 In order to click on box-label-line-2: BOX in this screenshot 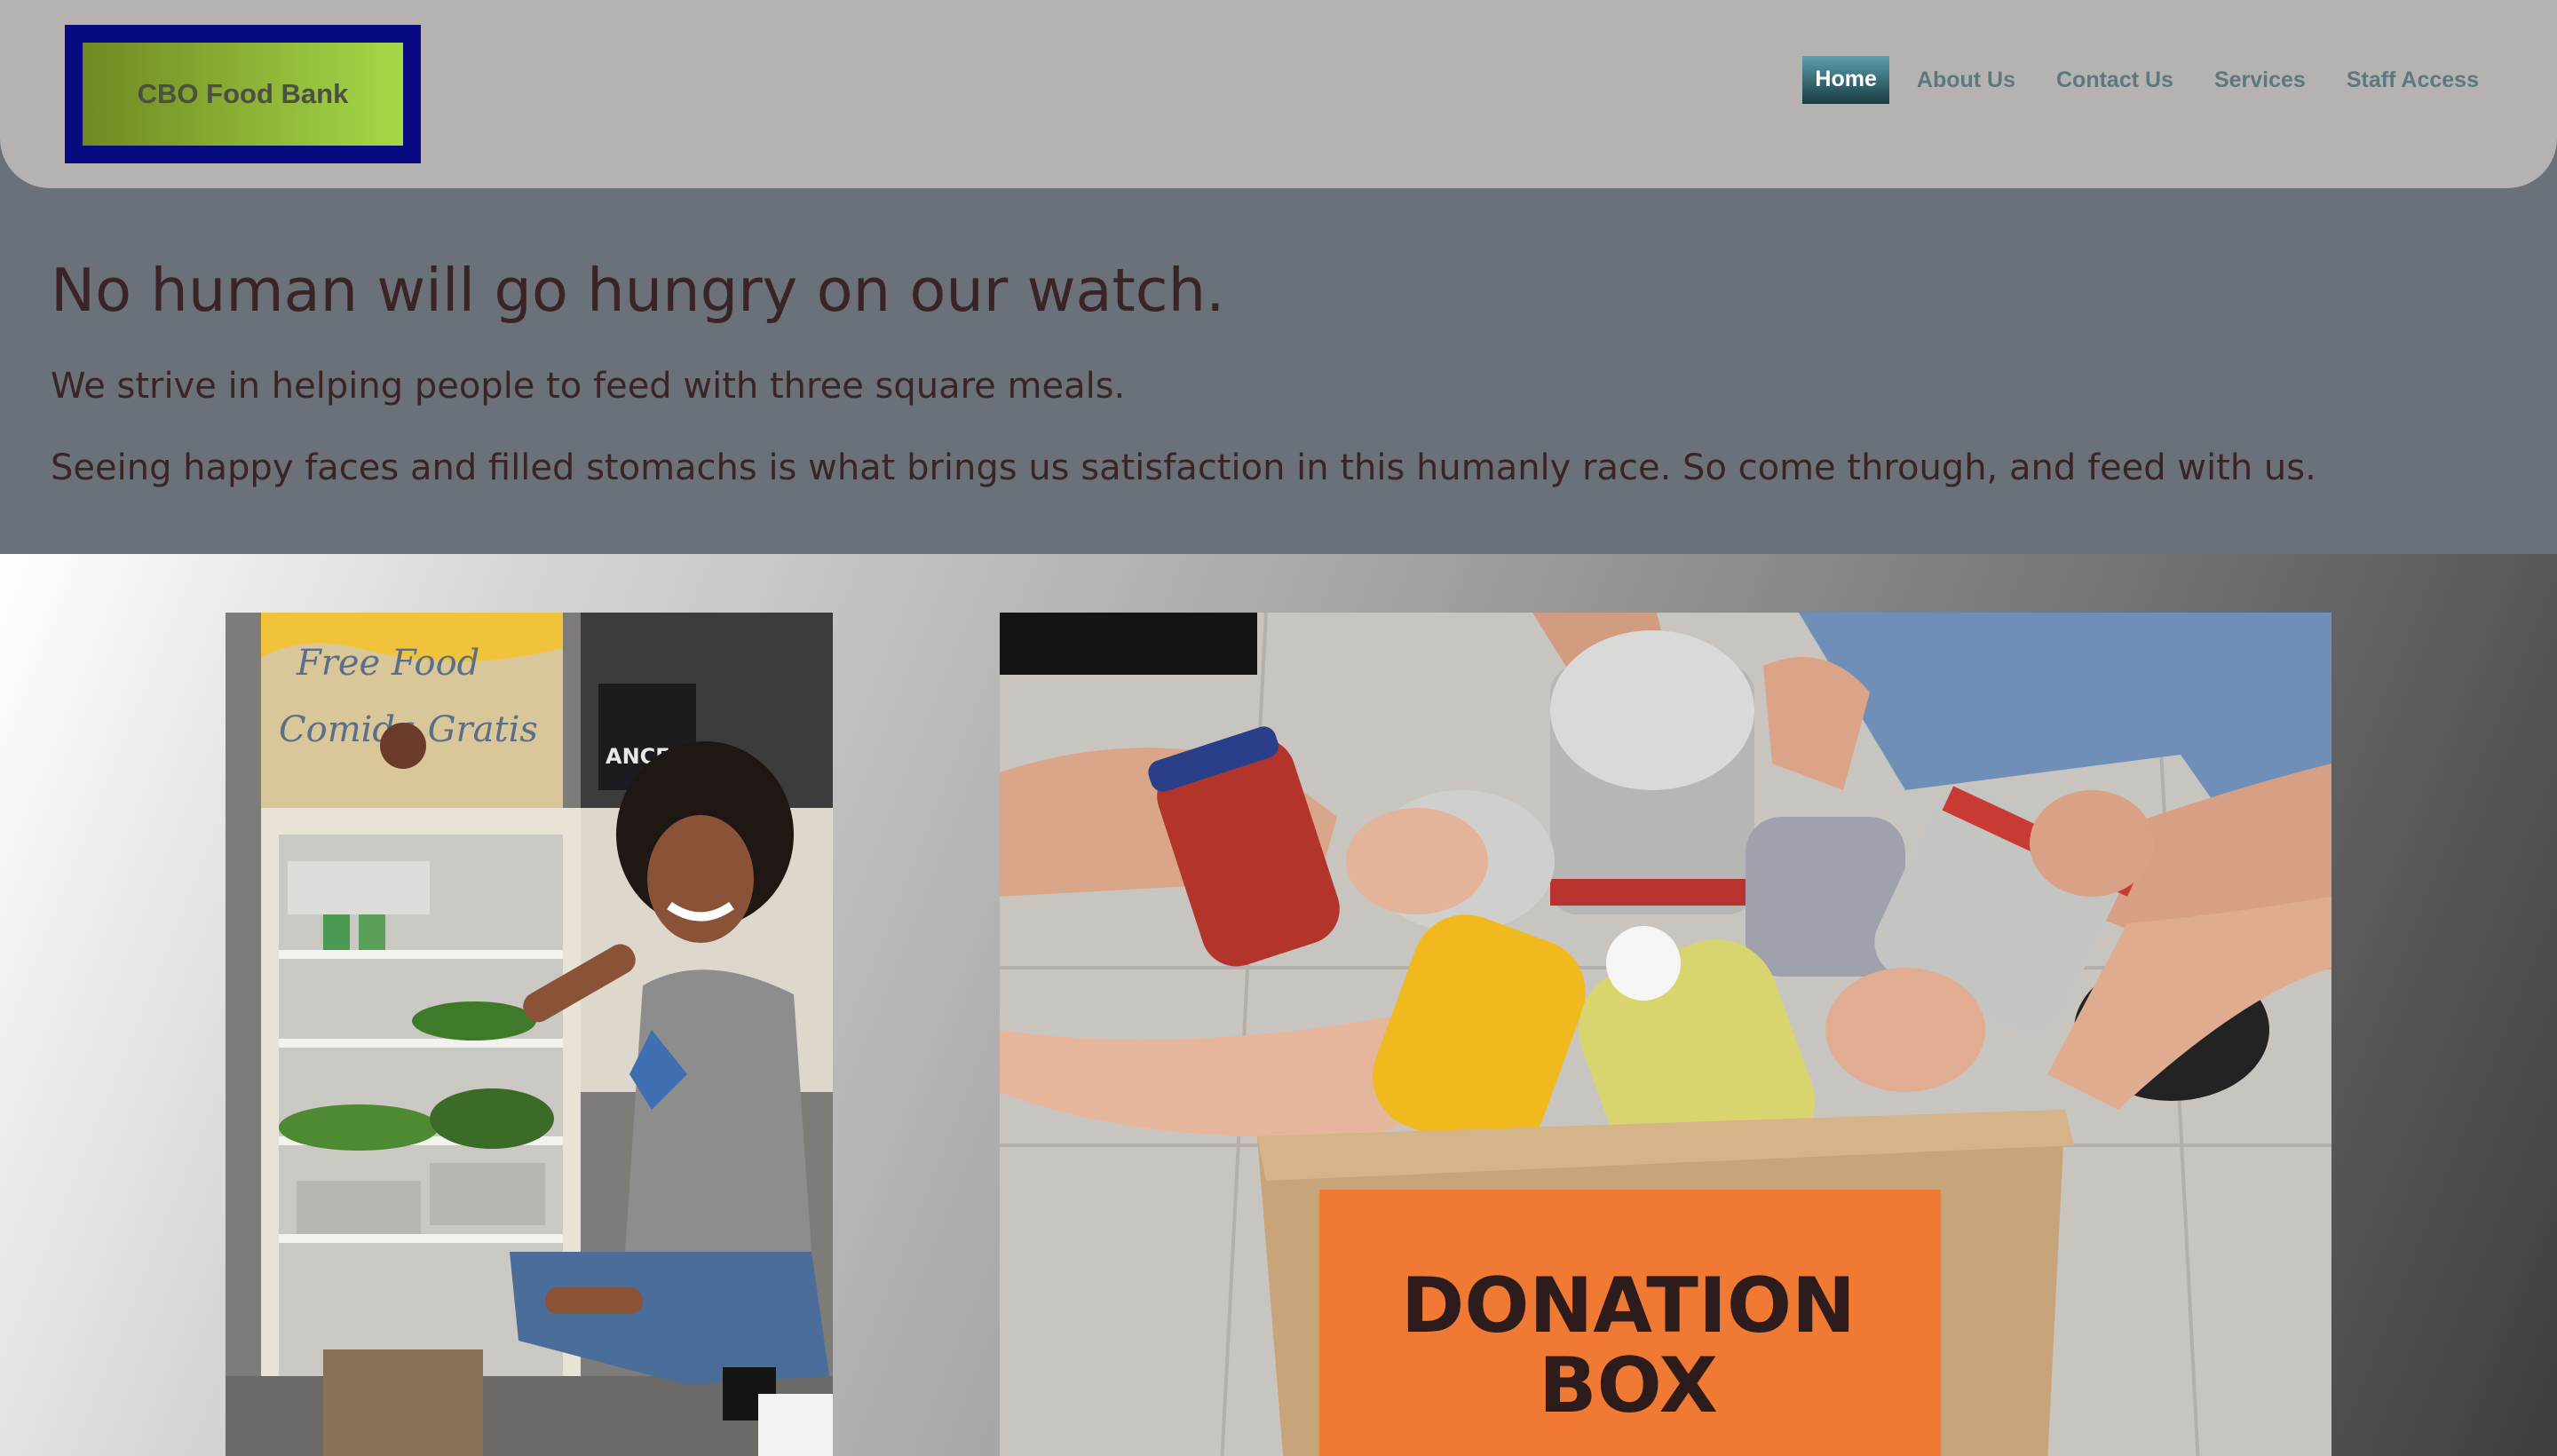, I will do `click(1628, 1385)`.